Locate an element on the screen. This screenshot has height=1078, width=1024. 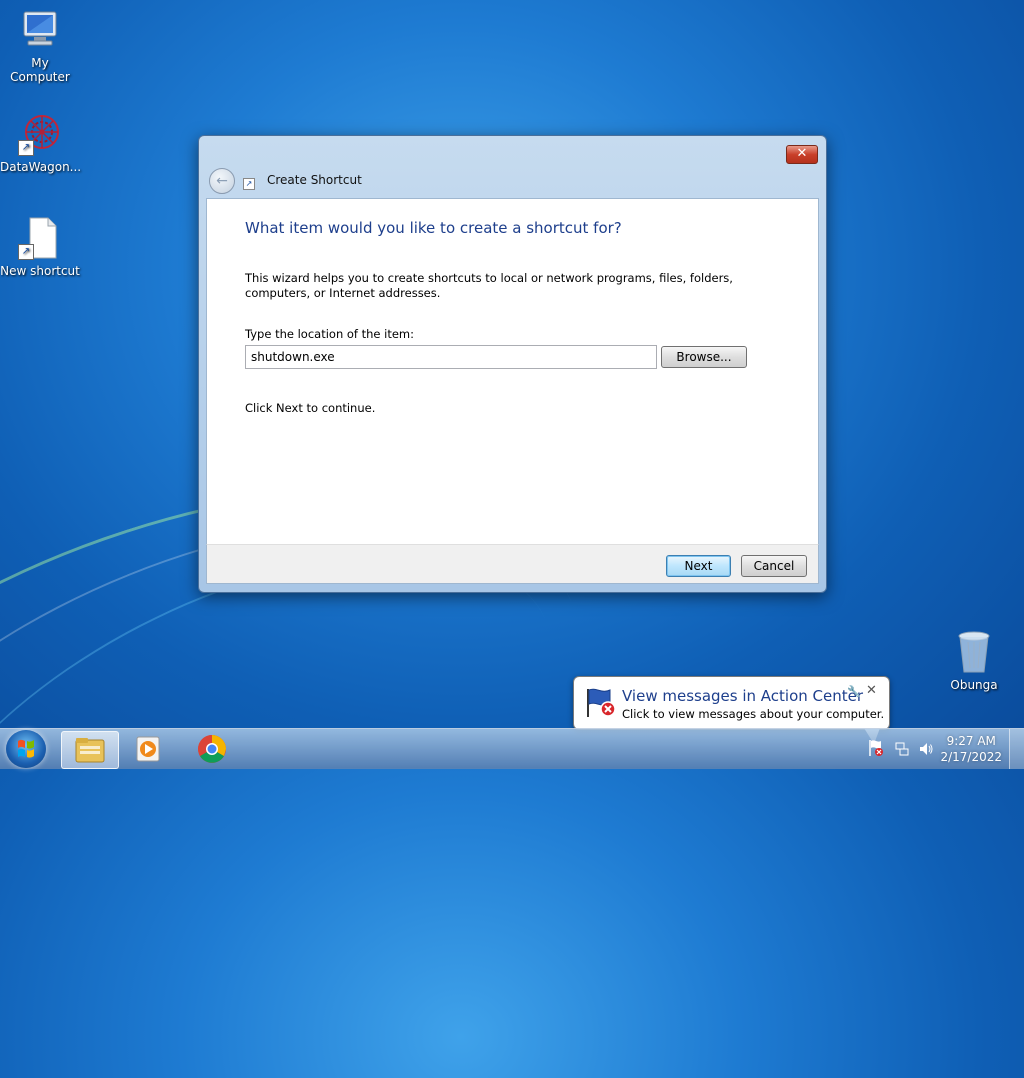
desktop-icon-recycle-bin: Obunga is located at coordinates (974, 661).